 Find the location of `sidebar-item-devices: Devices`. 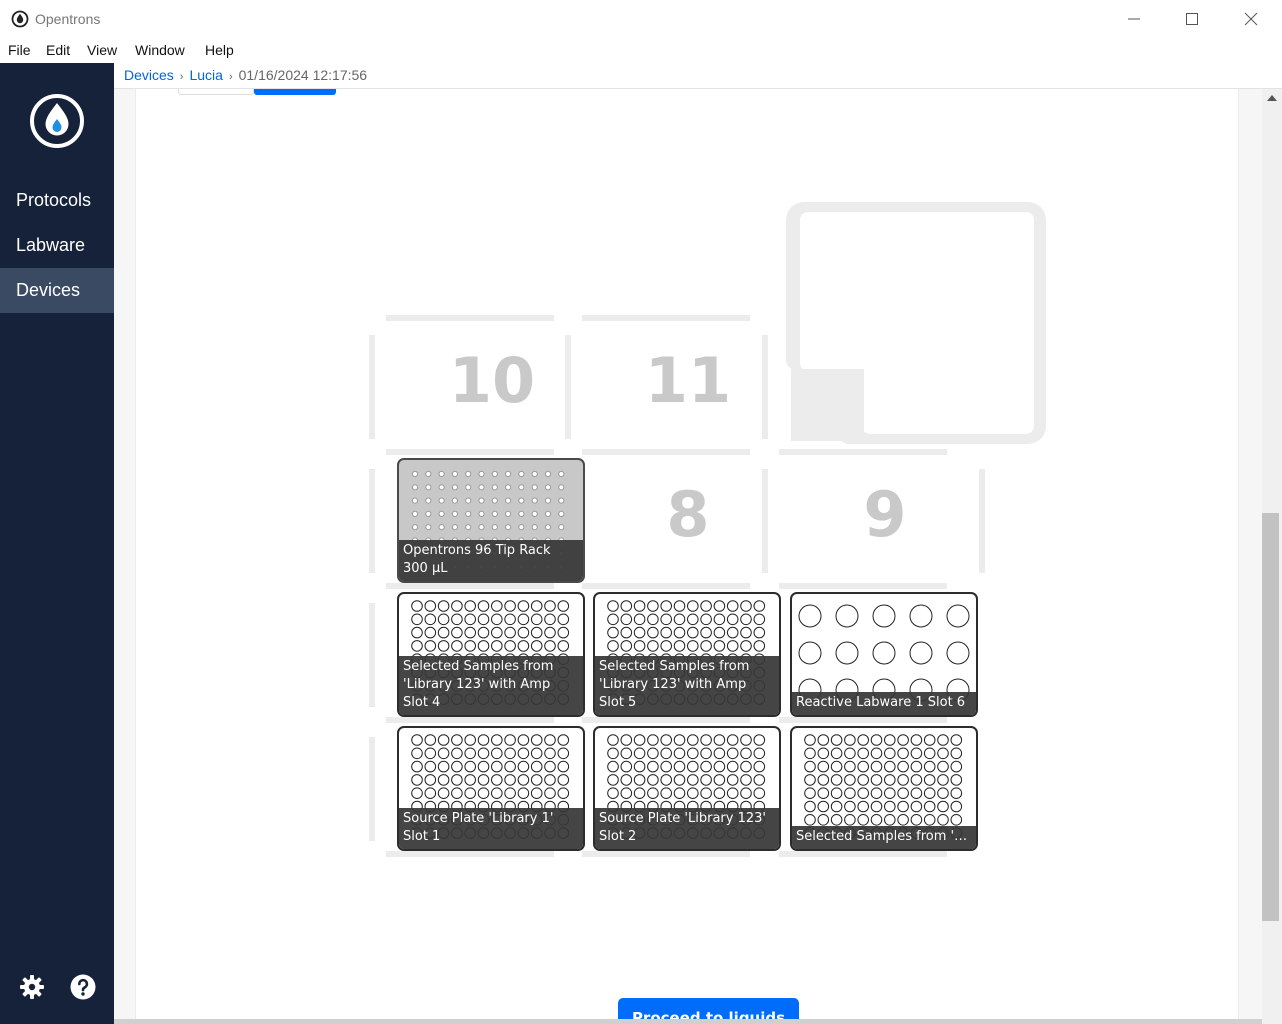

sidebar-item-devices: Devices is located at coordinates (57, 290).